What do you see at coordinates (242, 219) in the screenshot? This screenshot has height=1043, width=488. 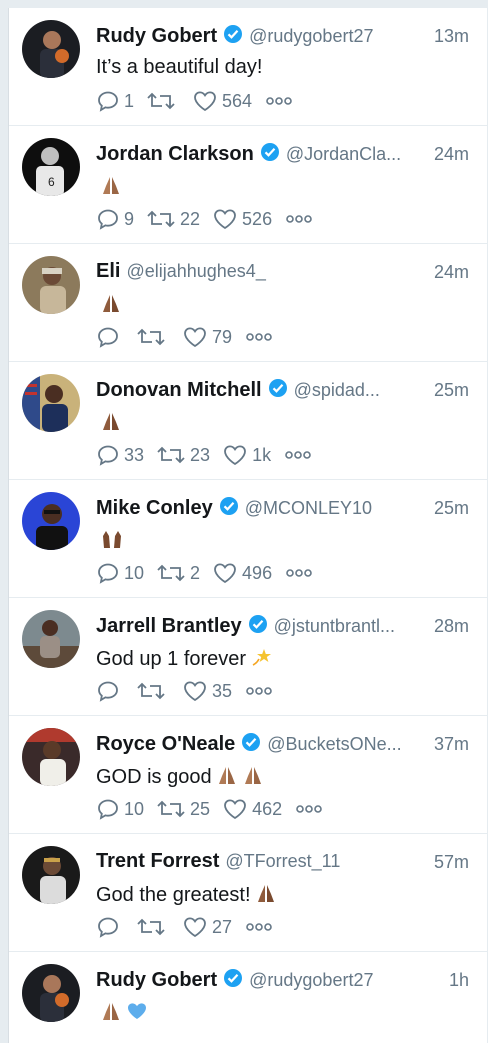 I see `like-button: 526` at bounding box center [242, 219].